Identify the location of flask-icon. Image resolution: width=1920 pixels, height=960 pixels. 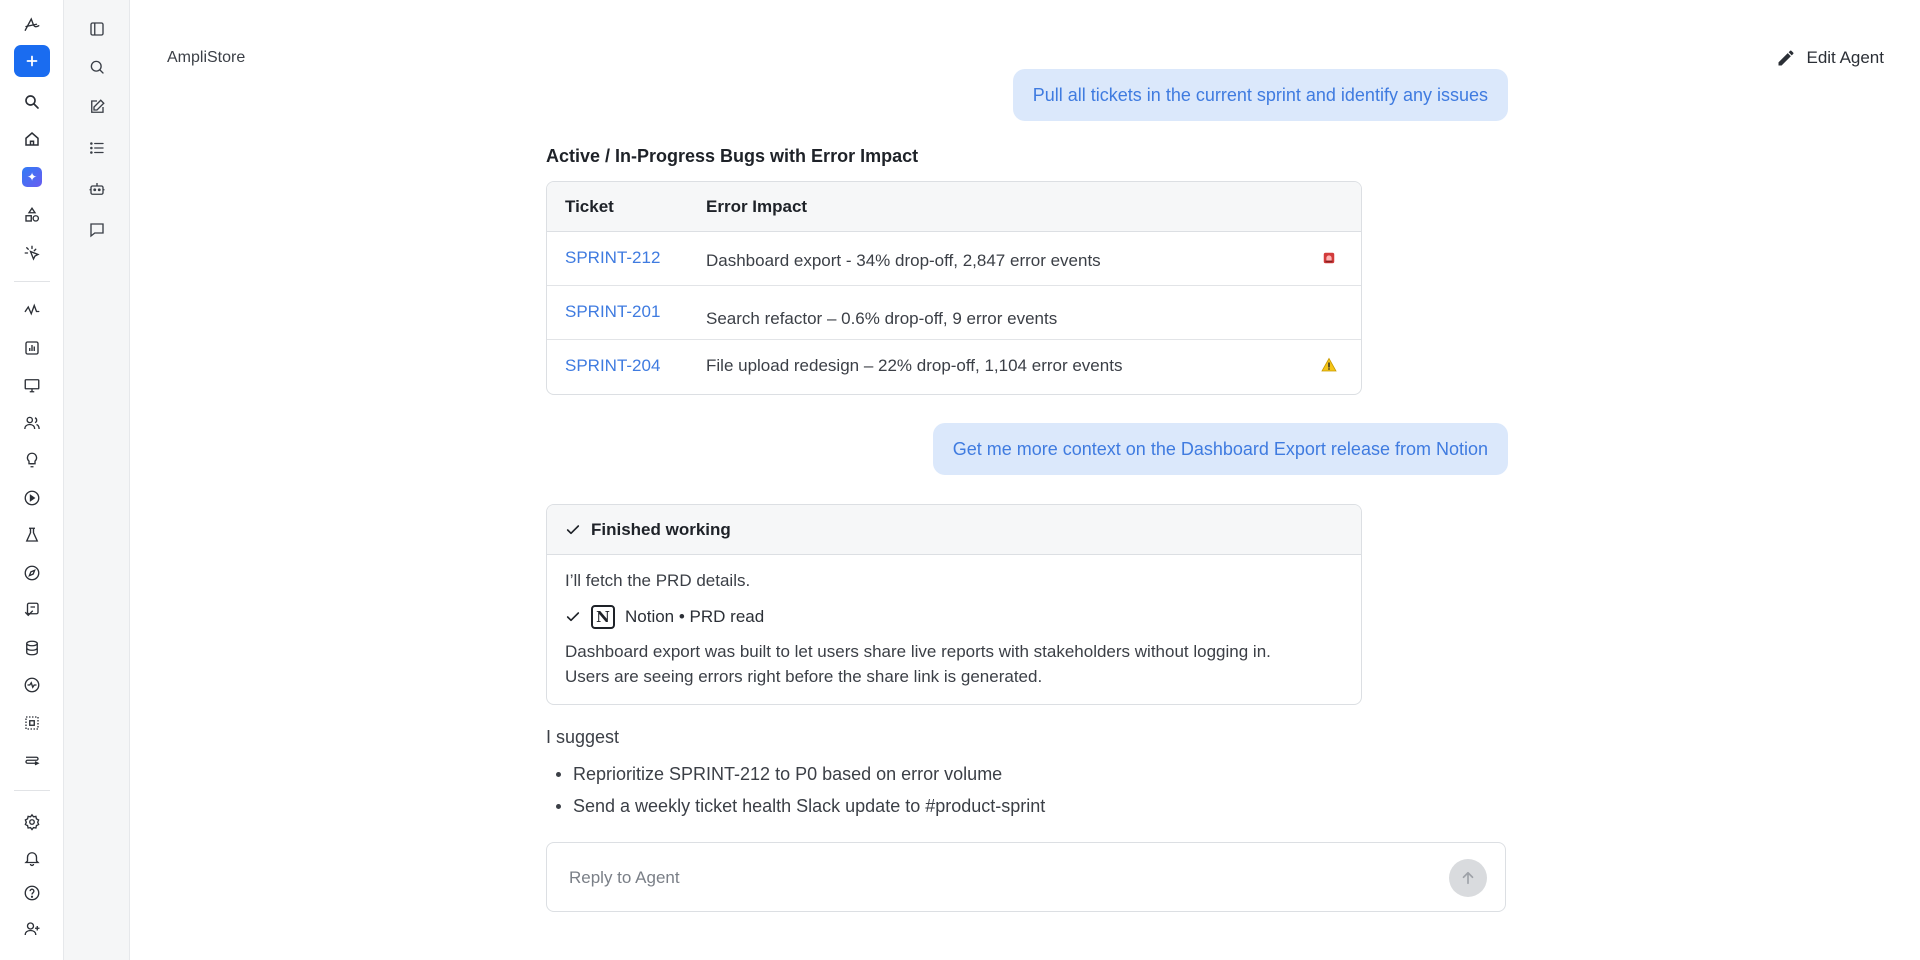
(32, 535).